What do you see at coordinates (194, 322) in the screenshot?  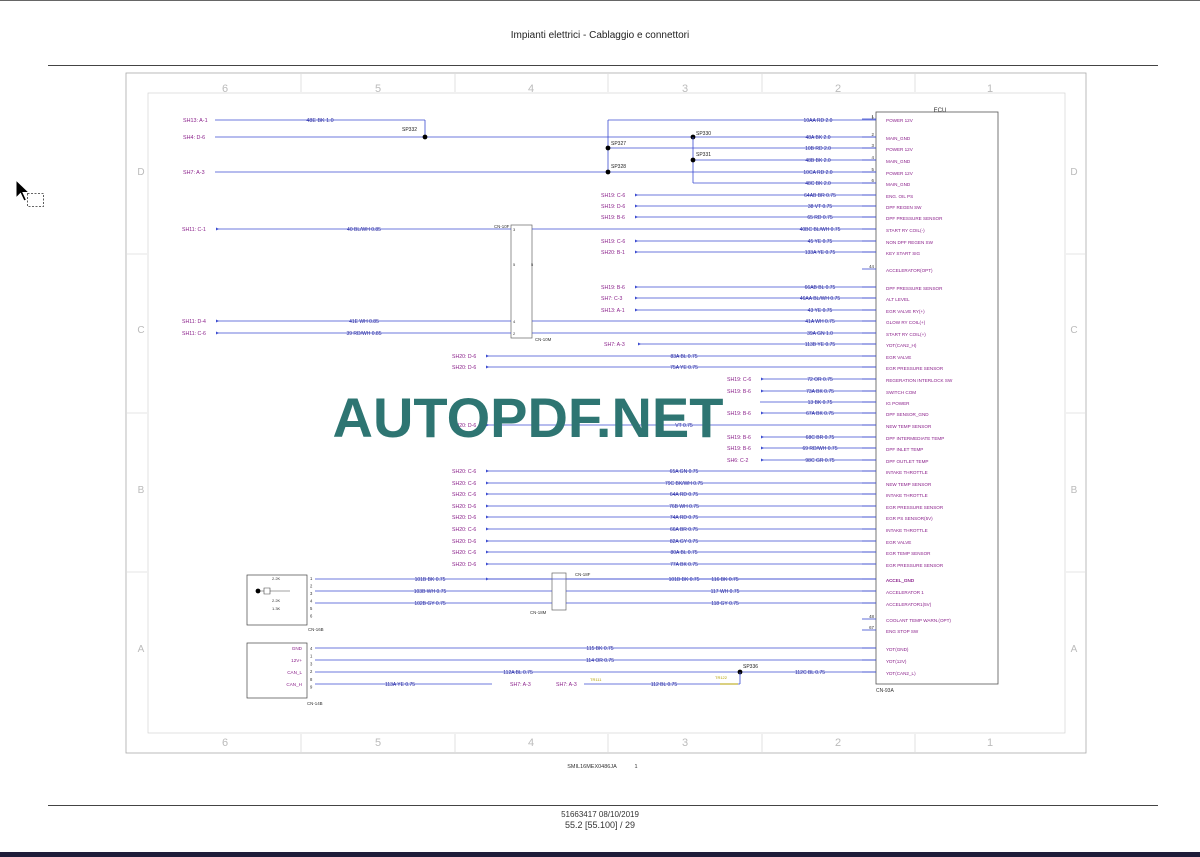 I see `sheet-reference: SH11: D-4` at bounding box center [194, 322].